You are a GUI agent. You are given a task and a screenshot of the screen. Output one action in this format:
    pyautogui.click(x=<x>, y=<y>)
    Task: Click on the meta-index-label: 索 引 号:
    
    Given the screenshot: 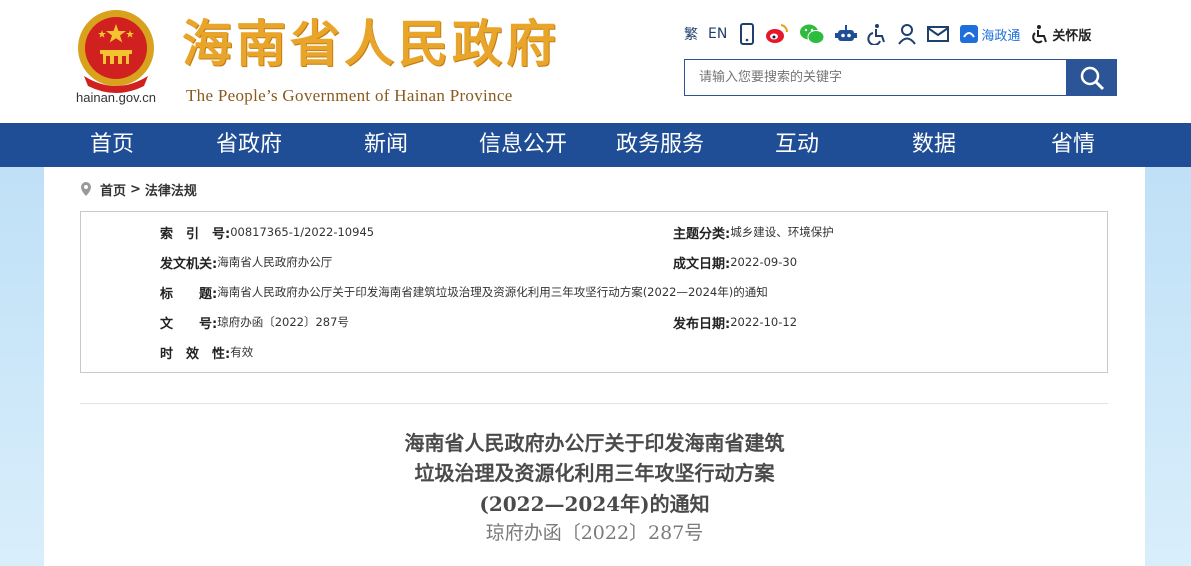 What is the action you would take?
    pyautogui.click(x=195, y=234)
    